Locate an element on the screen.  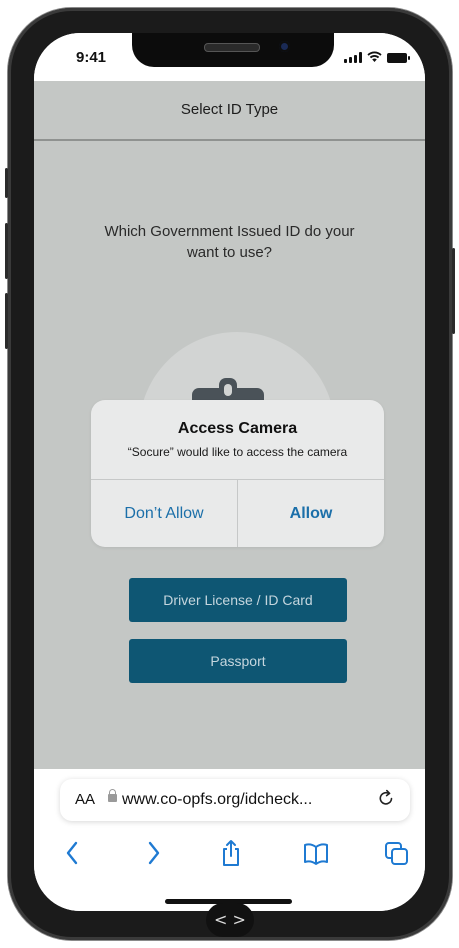
speaker-grille is located at coordinates (232, 47).